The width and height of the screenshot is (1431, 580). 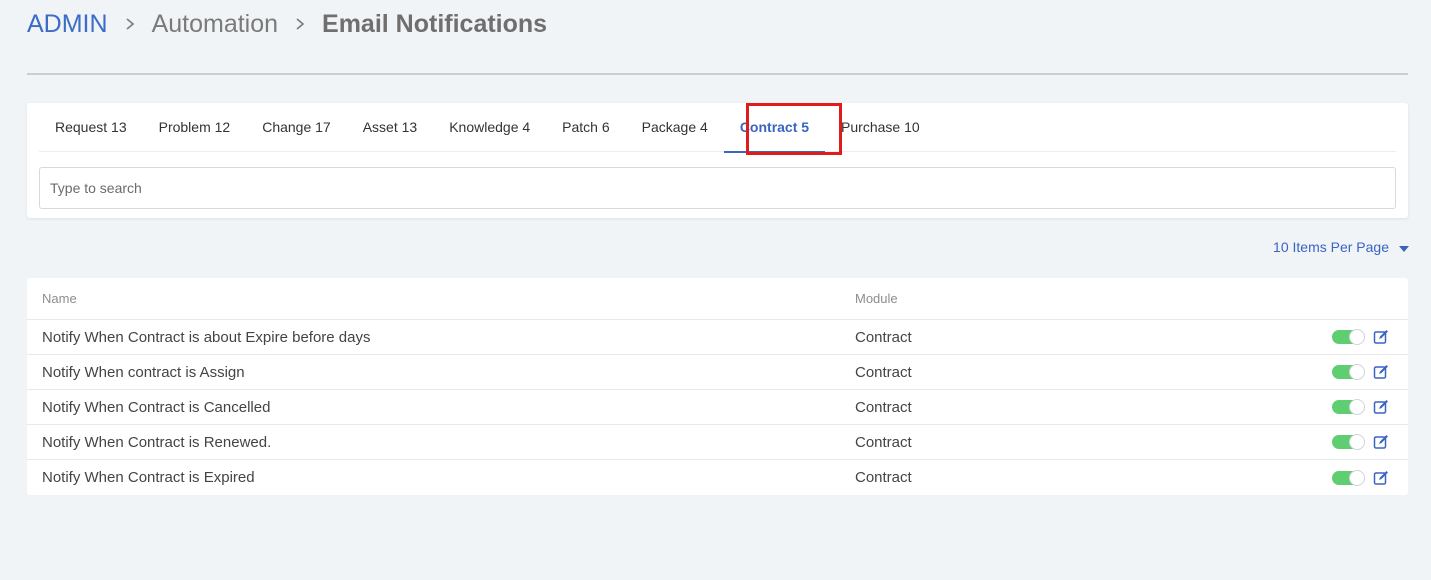 What do you see at coordinates (1404, 247) in the screenshot?
I see `caret-down-icon` at bounding box center [1404, 247].